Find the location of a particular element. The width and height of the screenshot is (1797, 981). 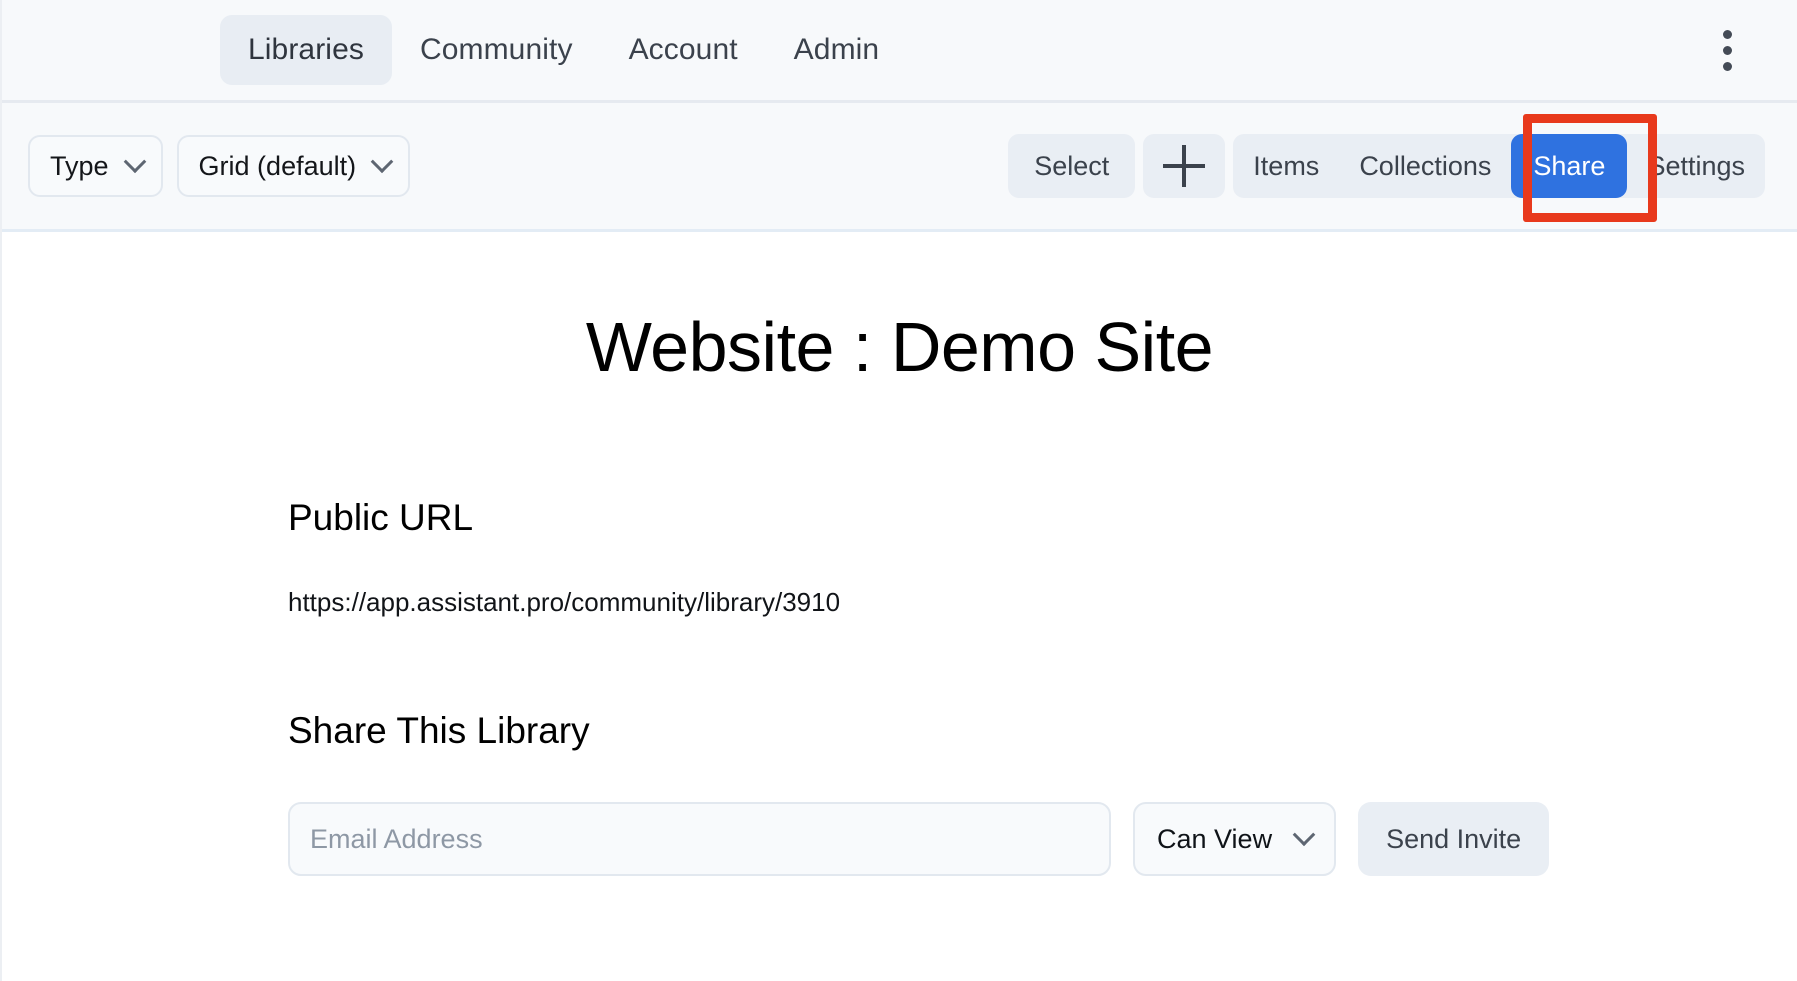

segment-items-label: Items is located at coordinates (1286, 165).